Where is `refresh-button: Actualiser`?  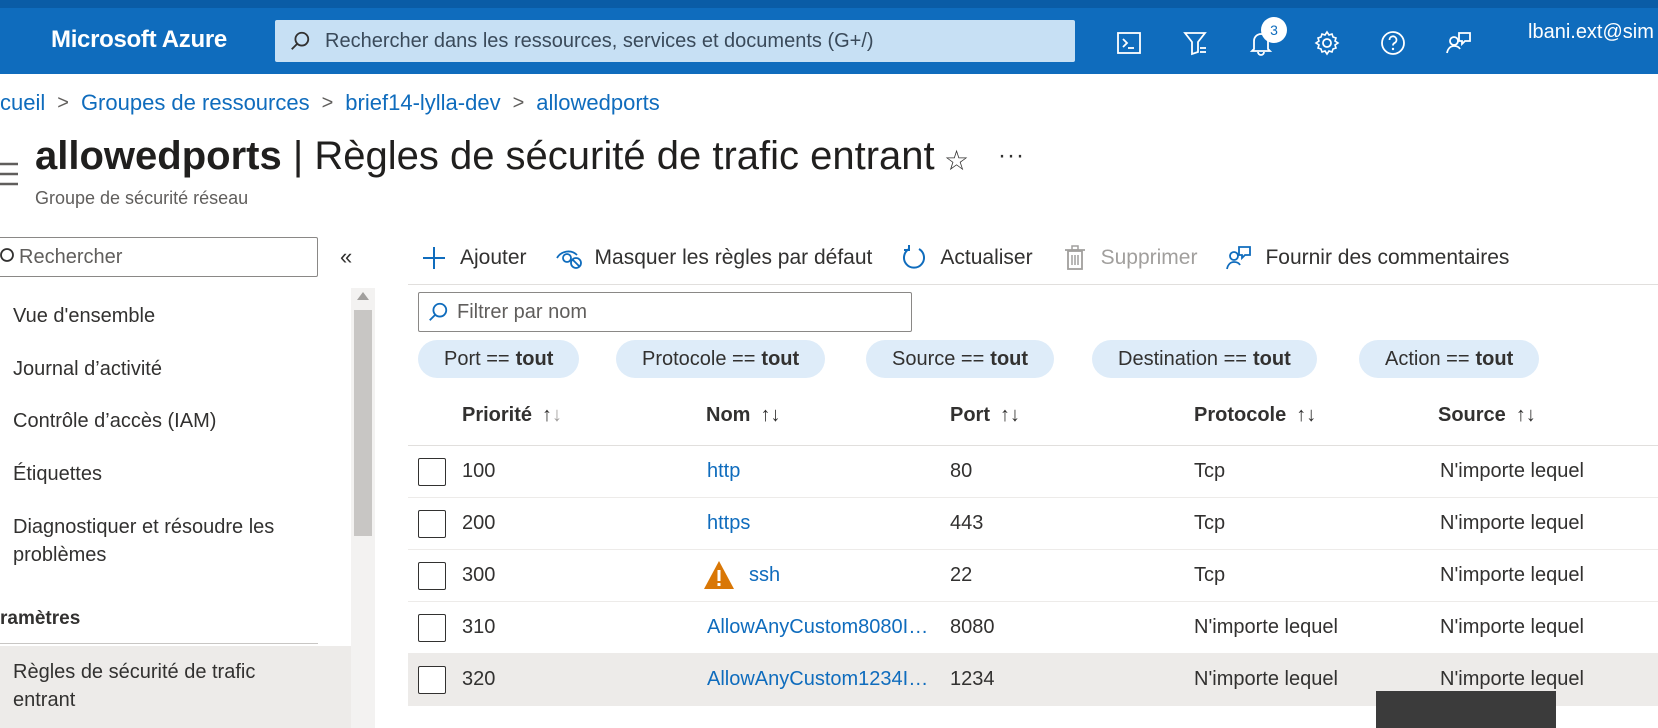
refresh-button: Actualiser is located at coordinates (966, 258).